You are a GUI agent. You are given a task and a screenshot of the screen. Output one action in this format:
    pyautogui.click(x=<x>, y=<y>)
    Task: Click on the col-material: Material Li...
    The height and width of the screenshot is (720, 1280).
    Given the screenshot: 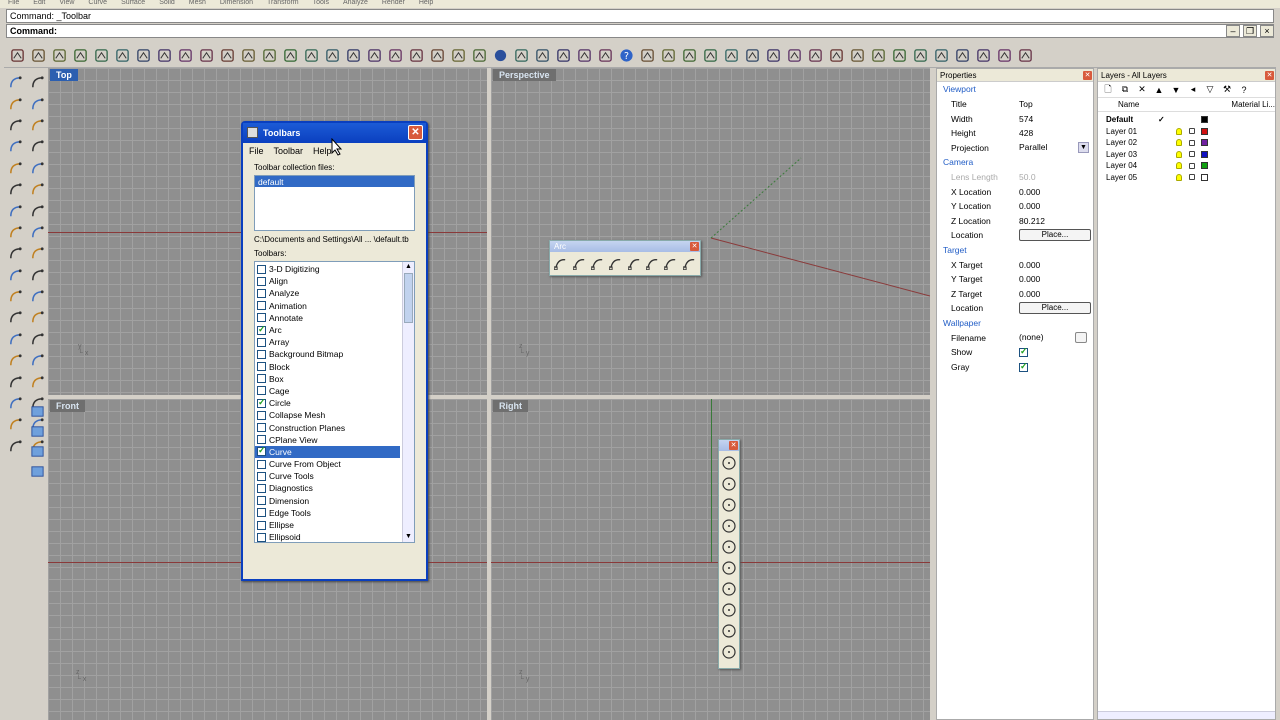 What is the action you would take?
    pyautogui.click(x=1251, y=104)
    